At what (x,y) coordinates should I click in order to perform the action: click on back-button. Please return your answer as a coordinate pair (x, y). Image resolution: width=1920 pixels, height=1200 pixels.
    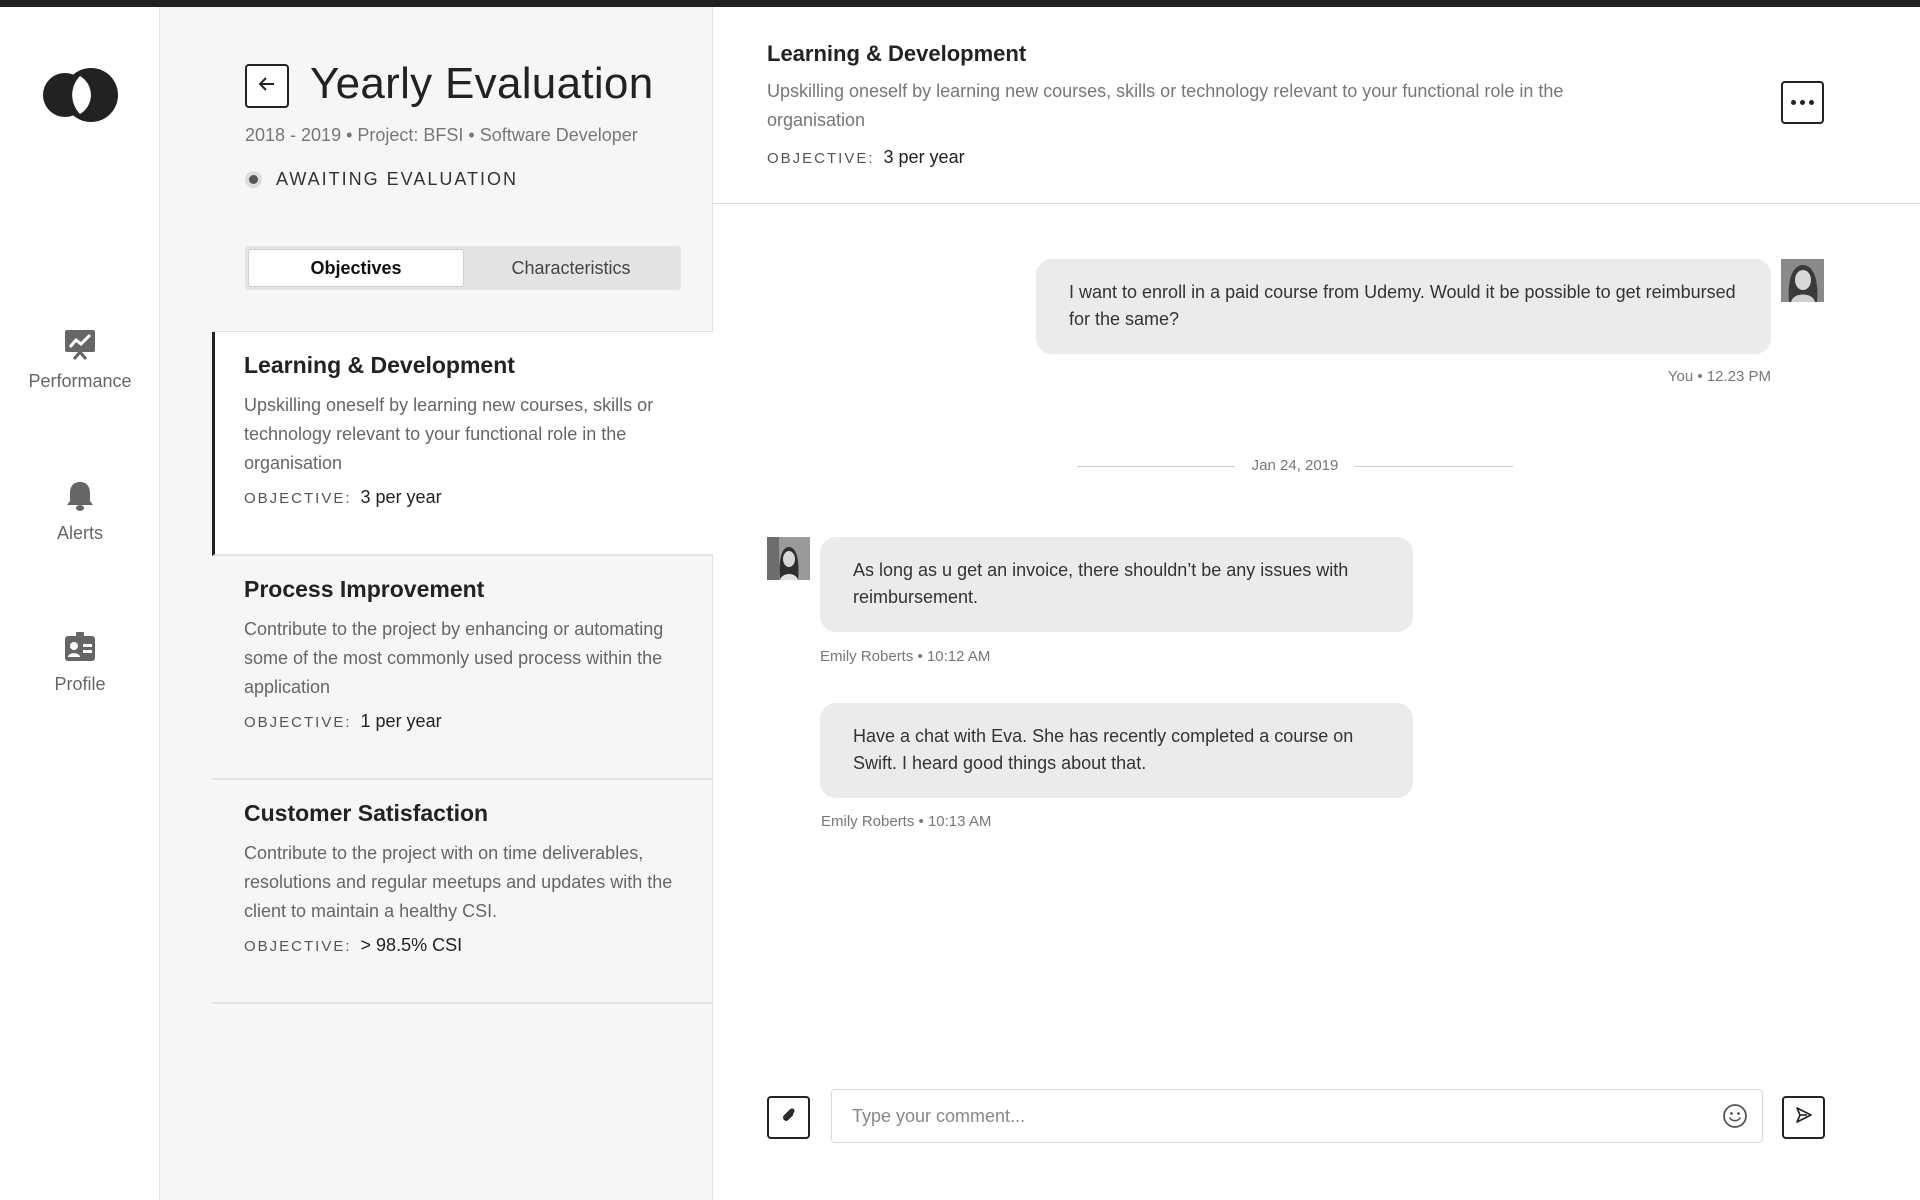
    Looking at the image, I should click on (267, 86).